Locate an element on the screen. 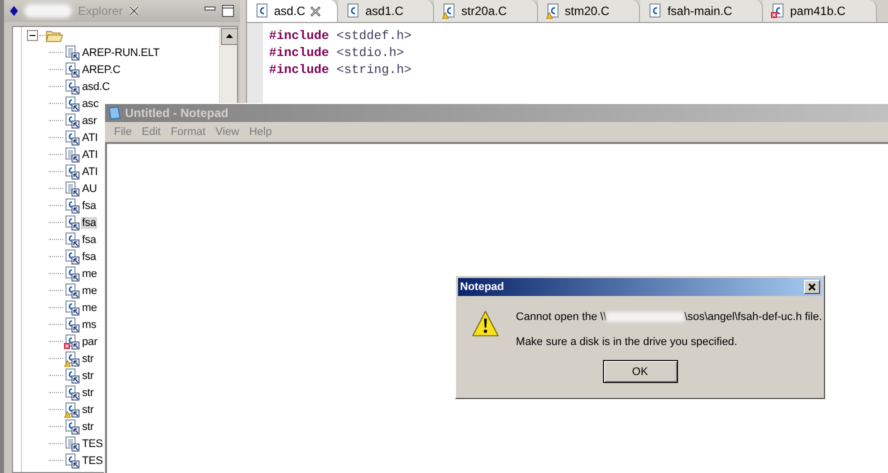 The image size is (888, 473). tree-item: asd.C is located at coordinates (96, 86).